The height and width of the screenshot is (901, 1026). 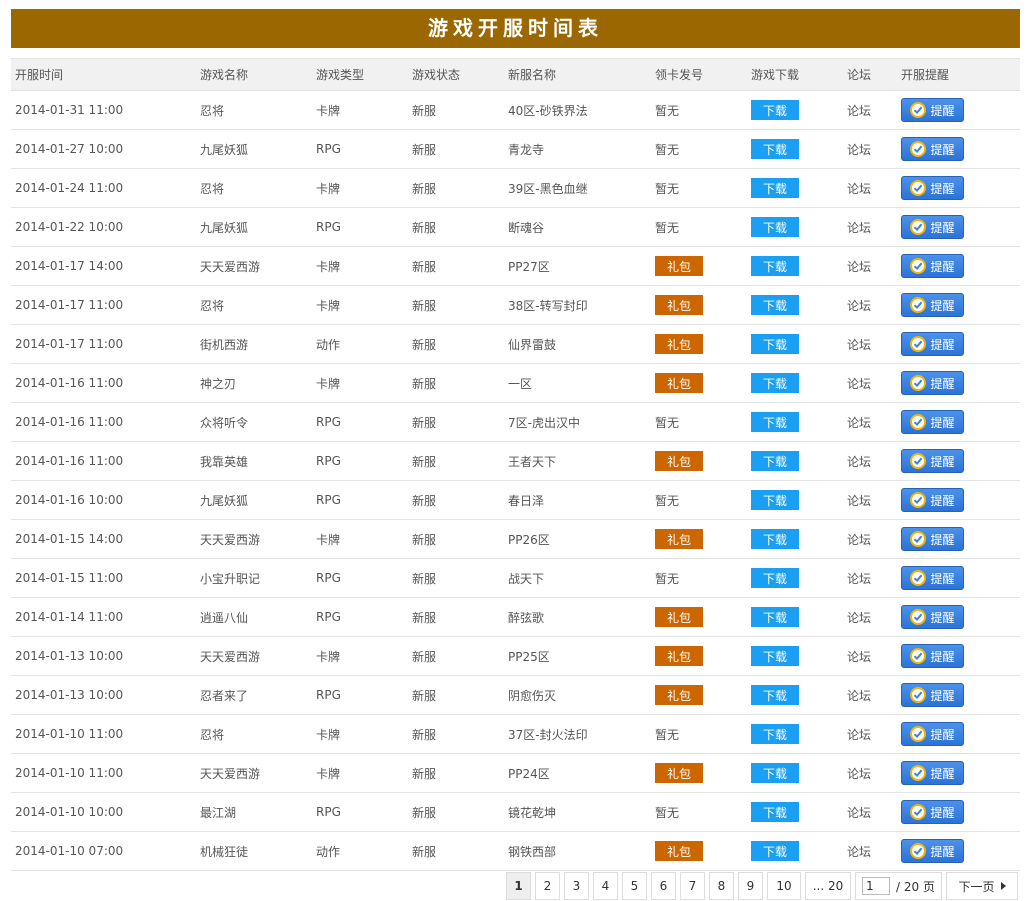 I want to click on page-button-3: 3, so click(x=576, y=886).